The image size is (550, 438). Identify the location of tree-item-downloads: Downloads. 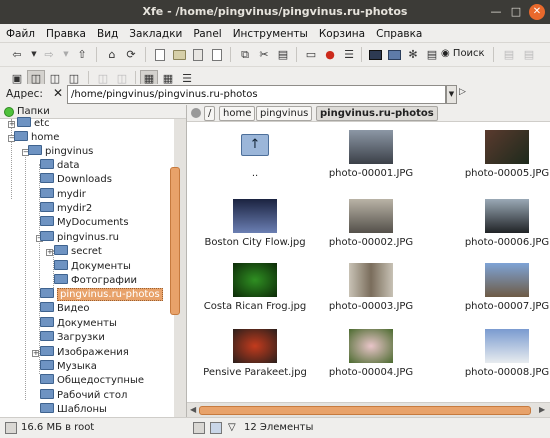
(76, 180).